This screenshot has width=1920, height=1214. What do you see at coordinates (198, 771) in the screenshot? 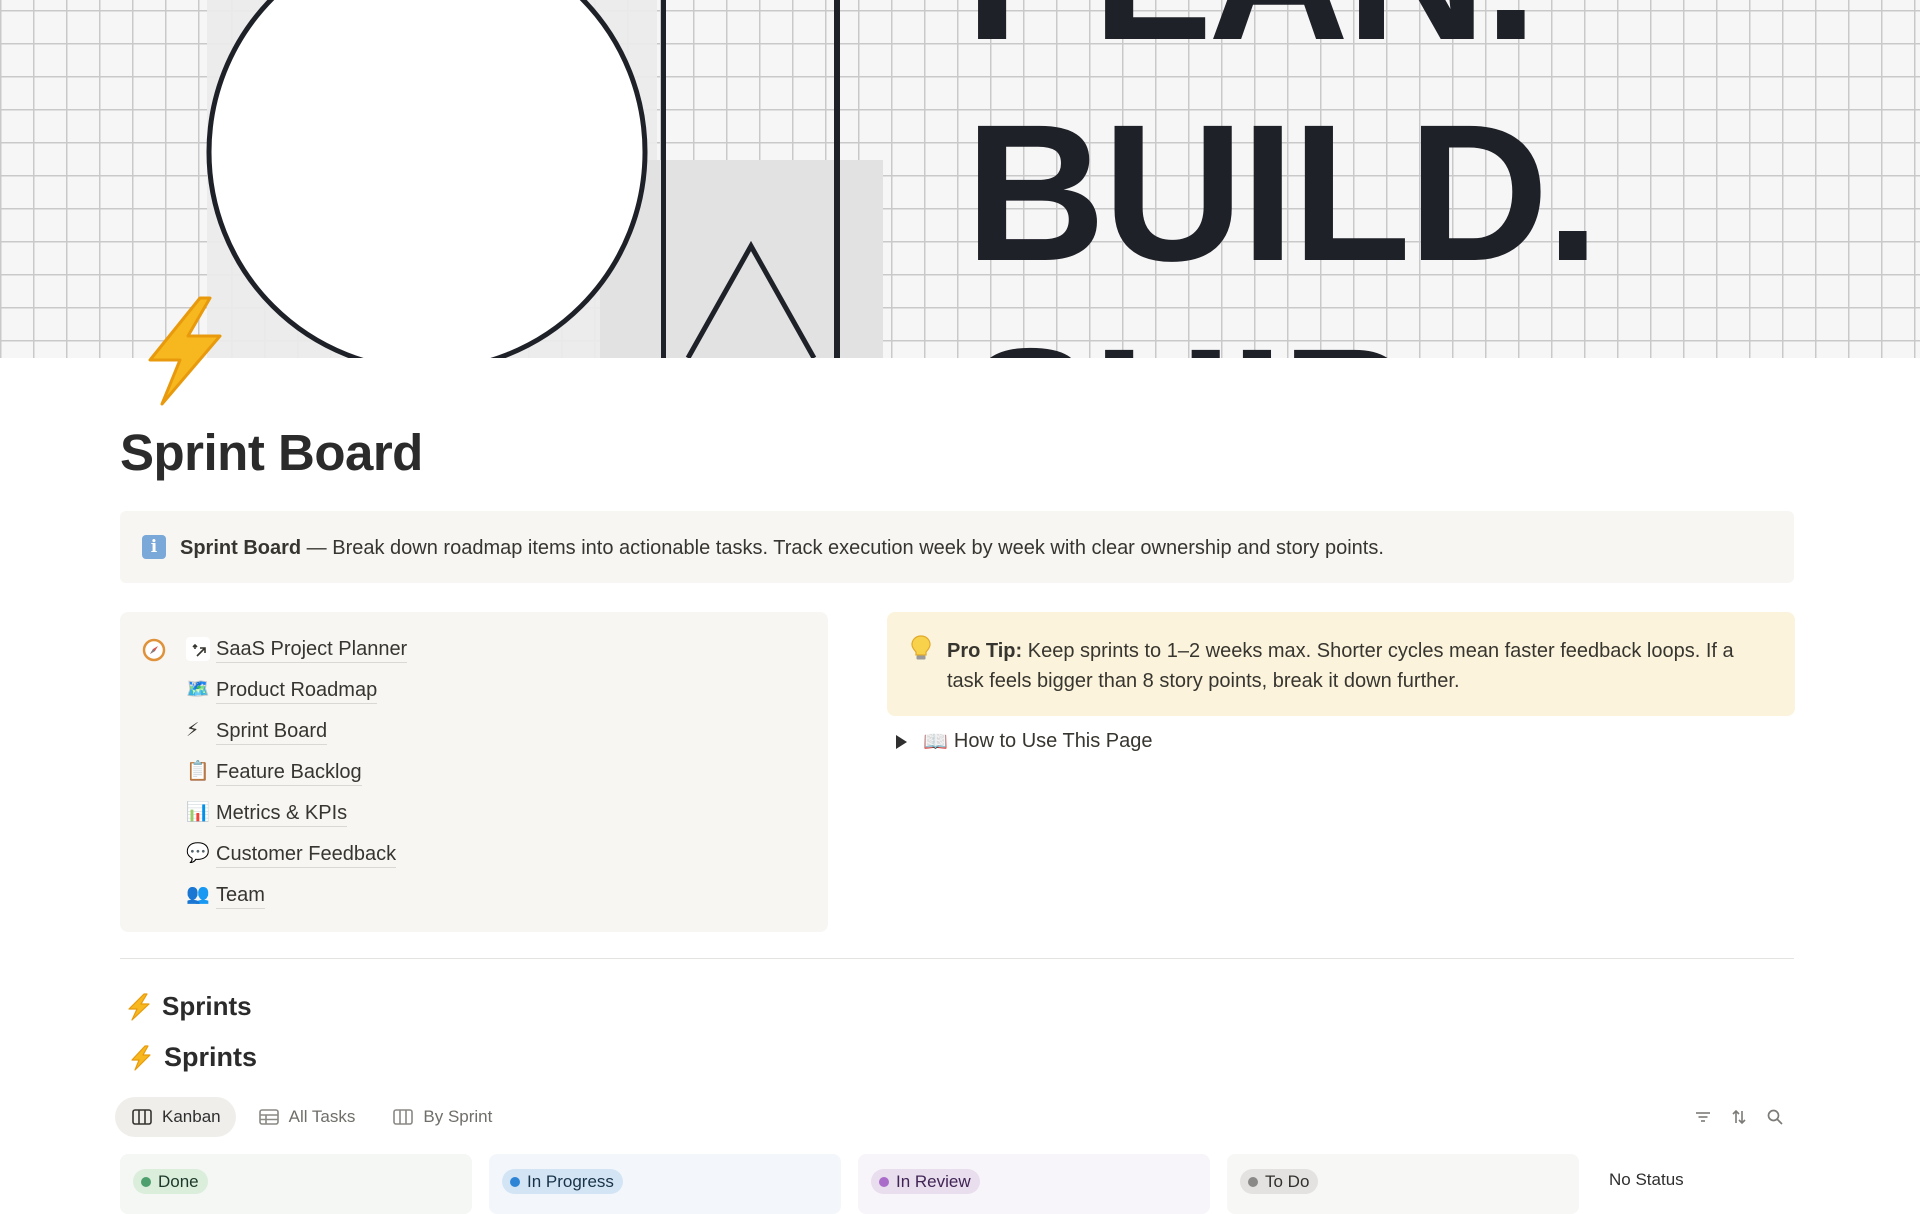
I see `clipboard-icon: 📋` at bounding box center [198, 771].